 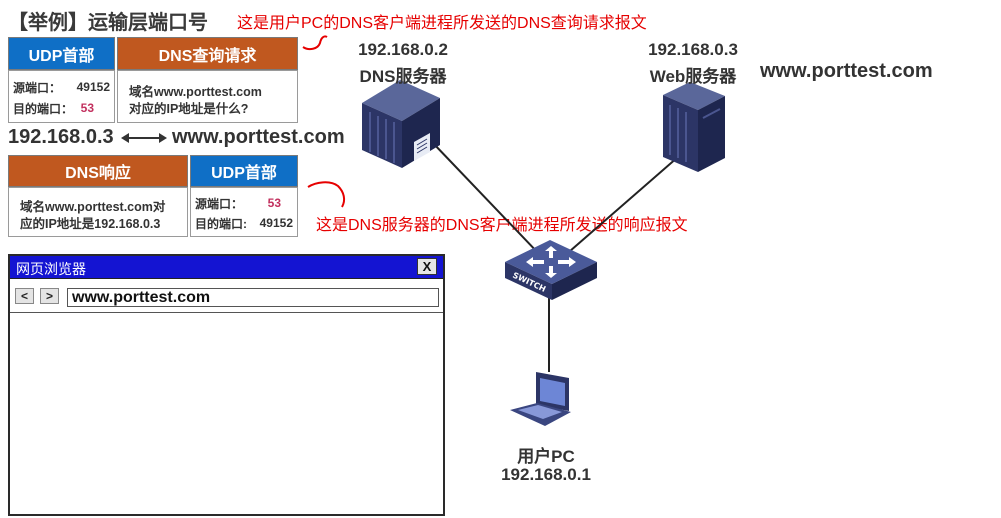 I want to click on user-pc-name: 用户PC, so click(x=546, y=456).